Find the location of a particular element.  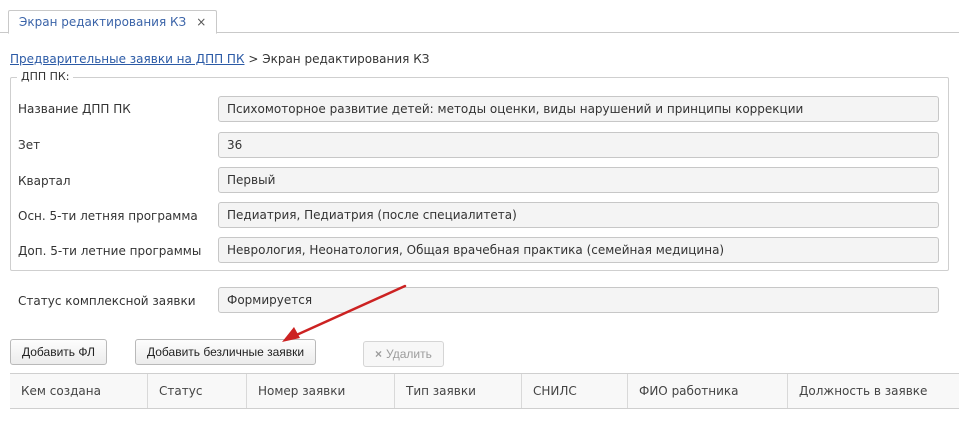

add-fl-button: Добавить ФЛ is located at coordinates (58, 352).